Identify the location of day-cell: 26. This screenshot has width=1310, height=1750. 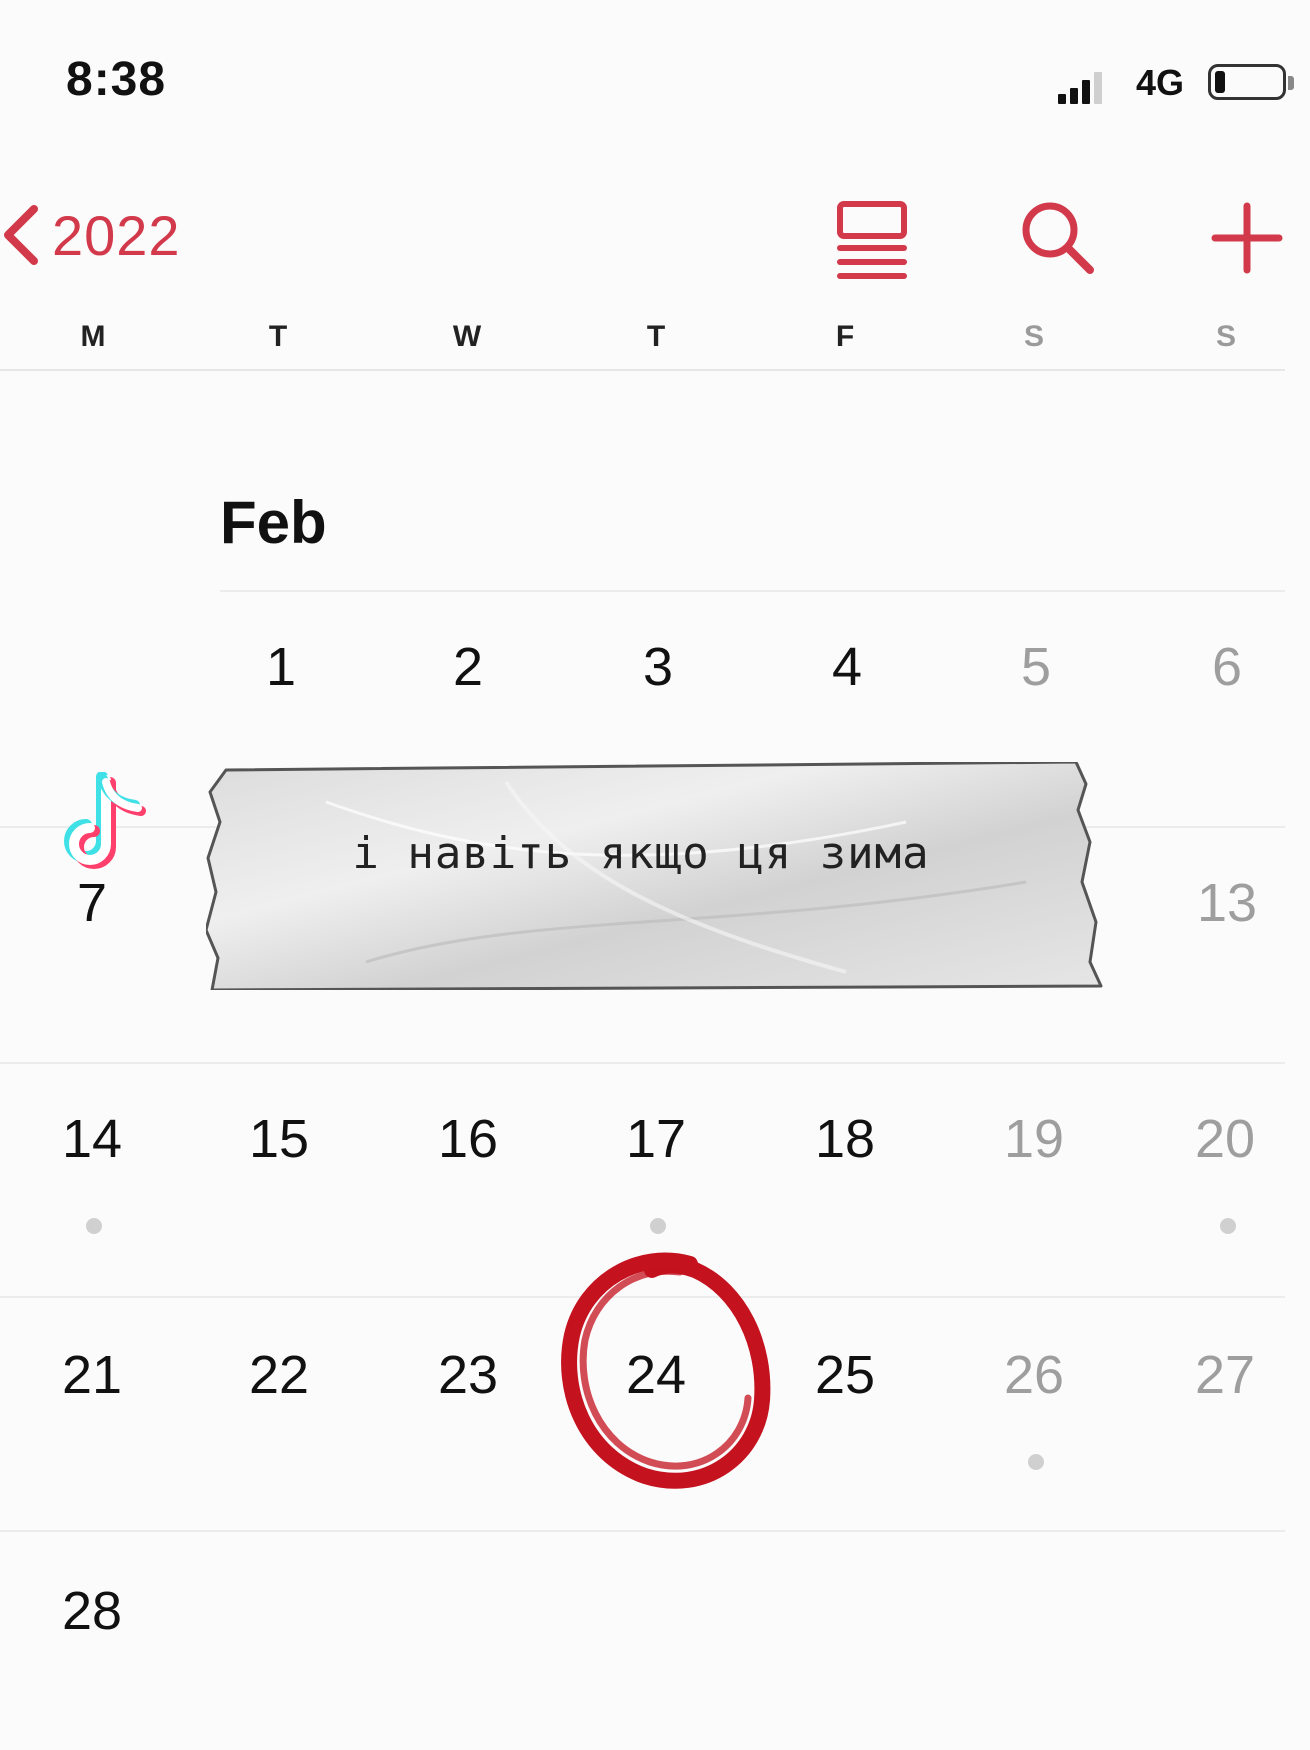
(1034, 1375).